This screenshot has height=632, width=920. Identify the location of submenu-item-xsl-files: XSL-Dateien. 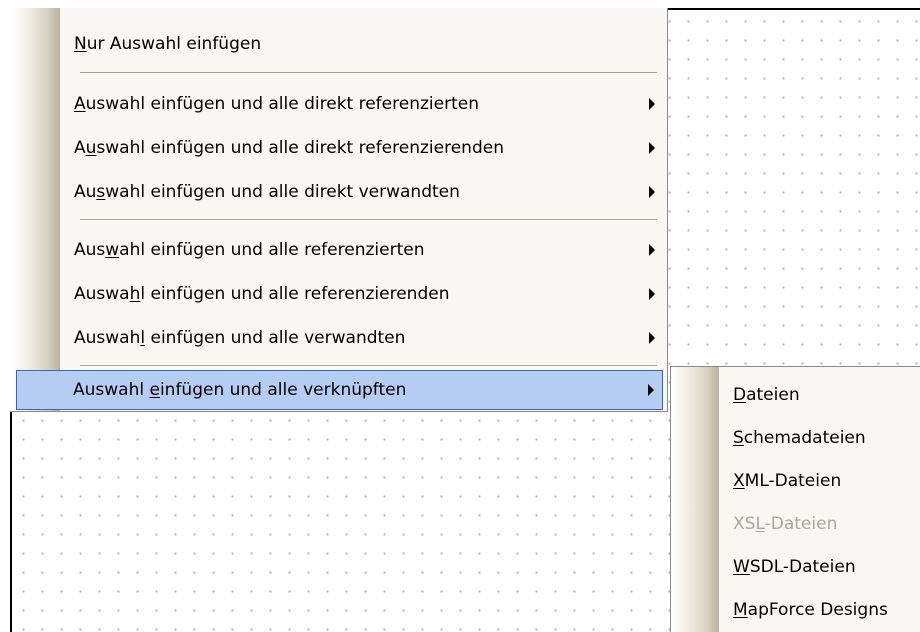
(795, 524).